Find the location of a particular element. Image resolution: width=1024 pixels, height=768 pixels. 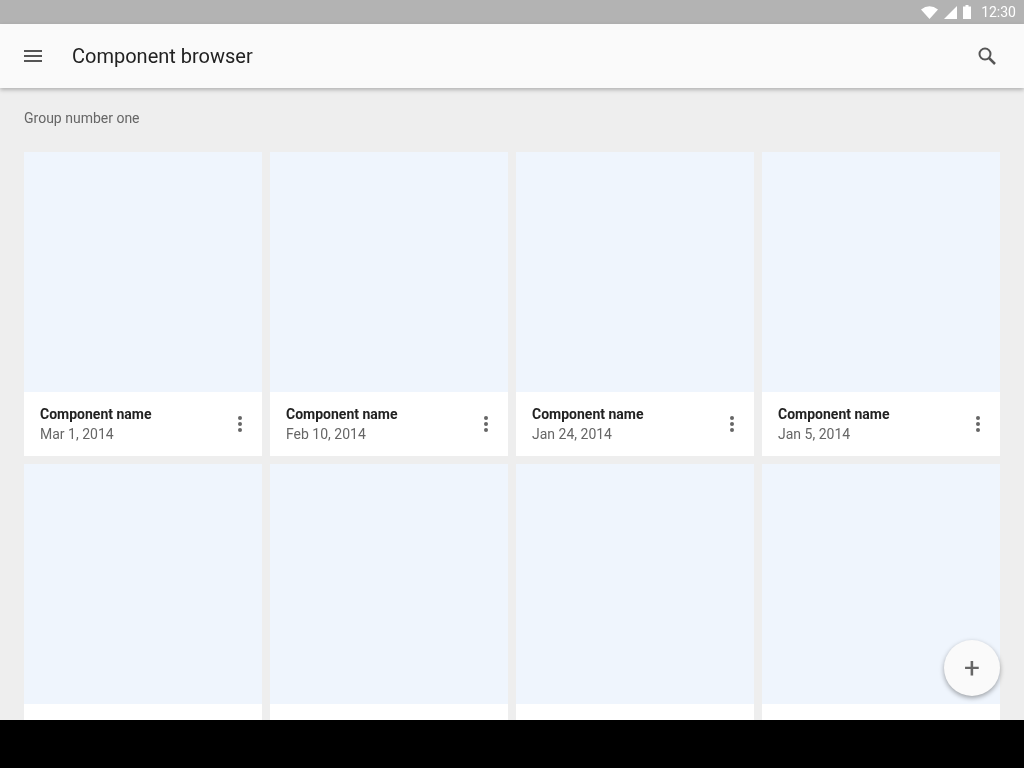

status-time: 12:30 is located at coordinates (998, 12).